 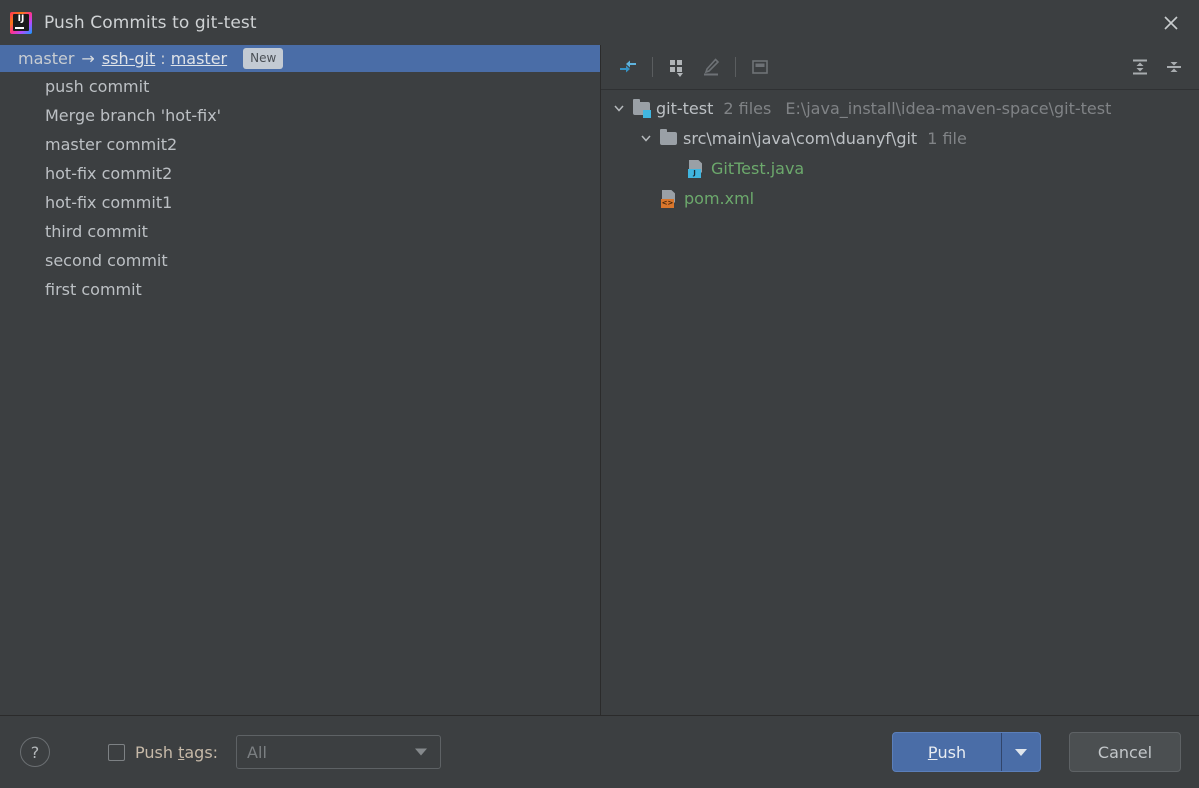 I want to click on help-icon: ?, so click(x=35, y=752).